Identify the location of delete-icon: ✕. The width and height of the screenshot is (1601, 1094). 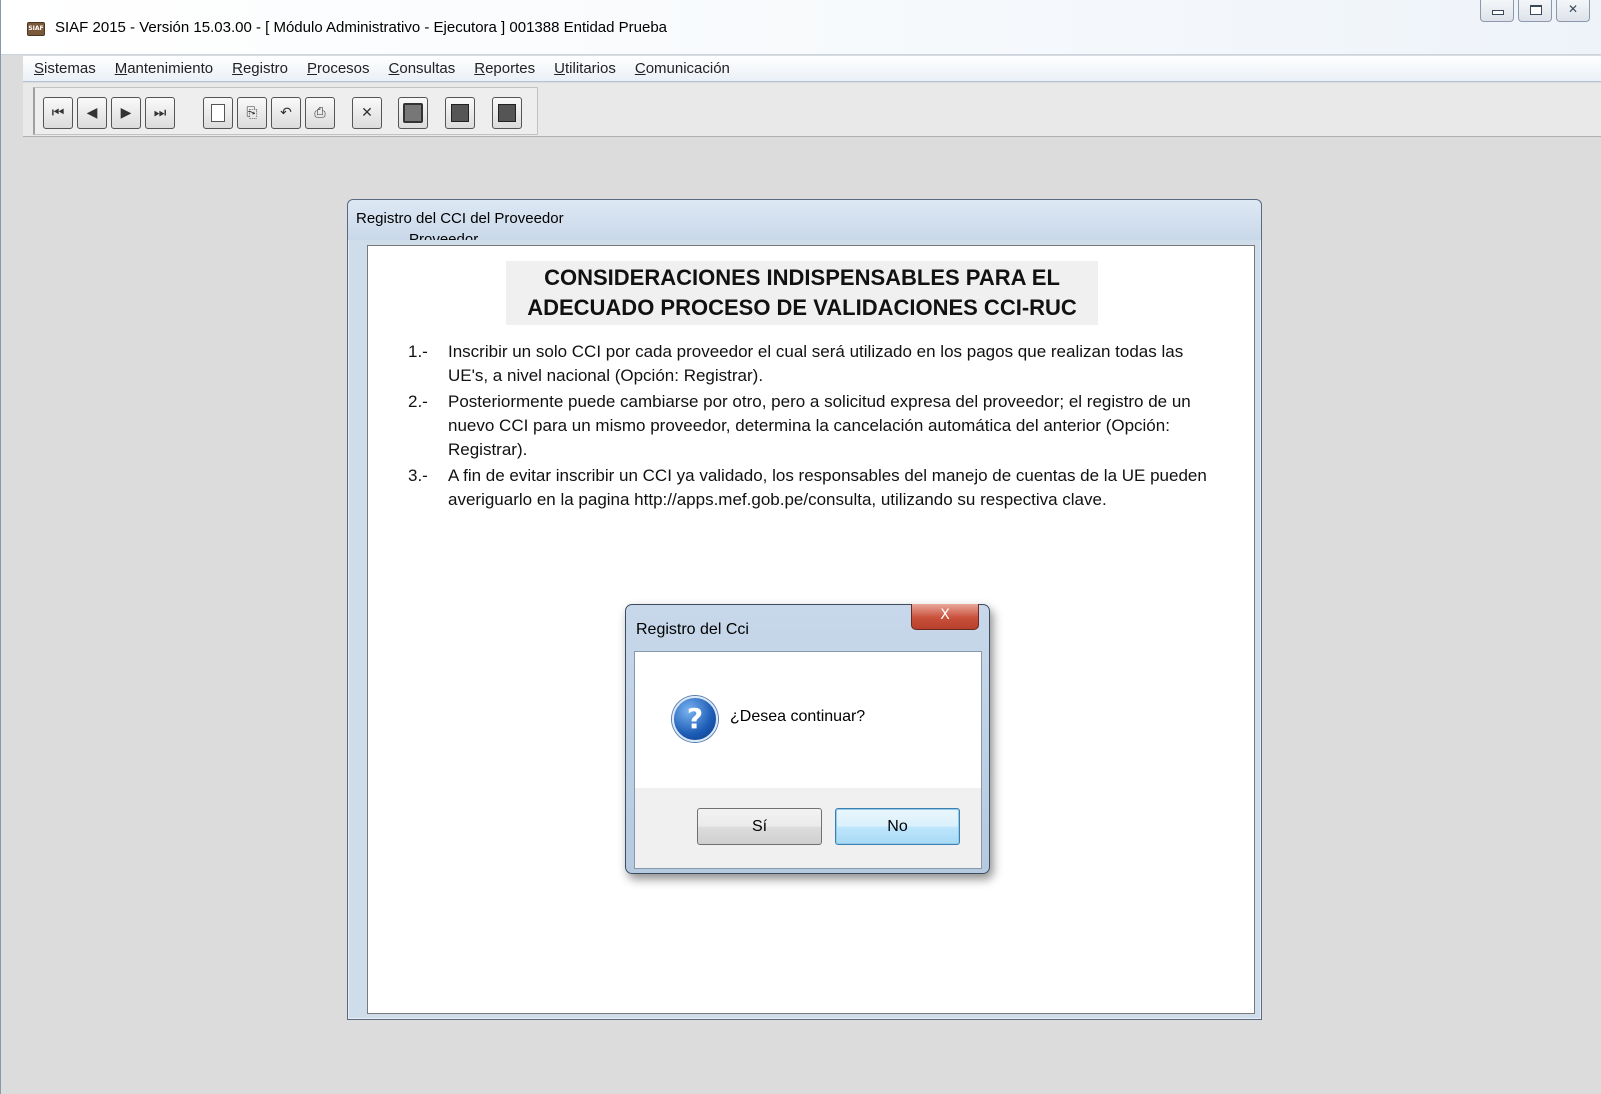
(367, 113).